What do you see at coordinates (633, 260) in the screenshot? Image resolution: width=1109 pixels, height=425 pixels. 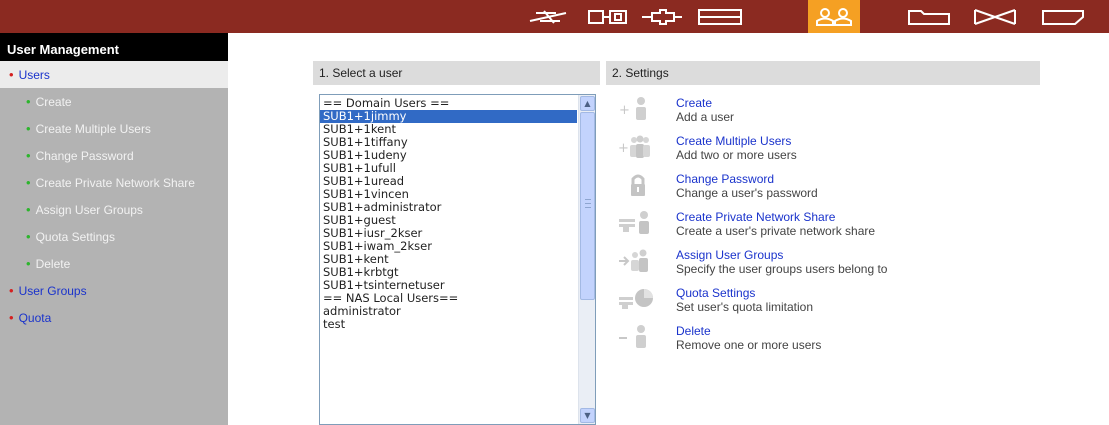 I see `assign-groups-icon` at bounding box center [633, 260].